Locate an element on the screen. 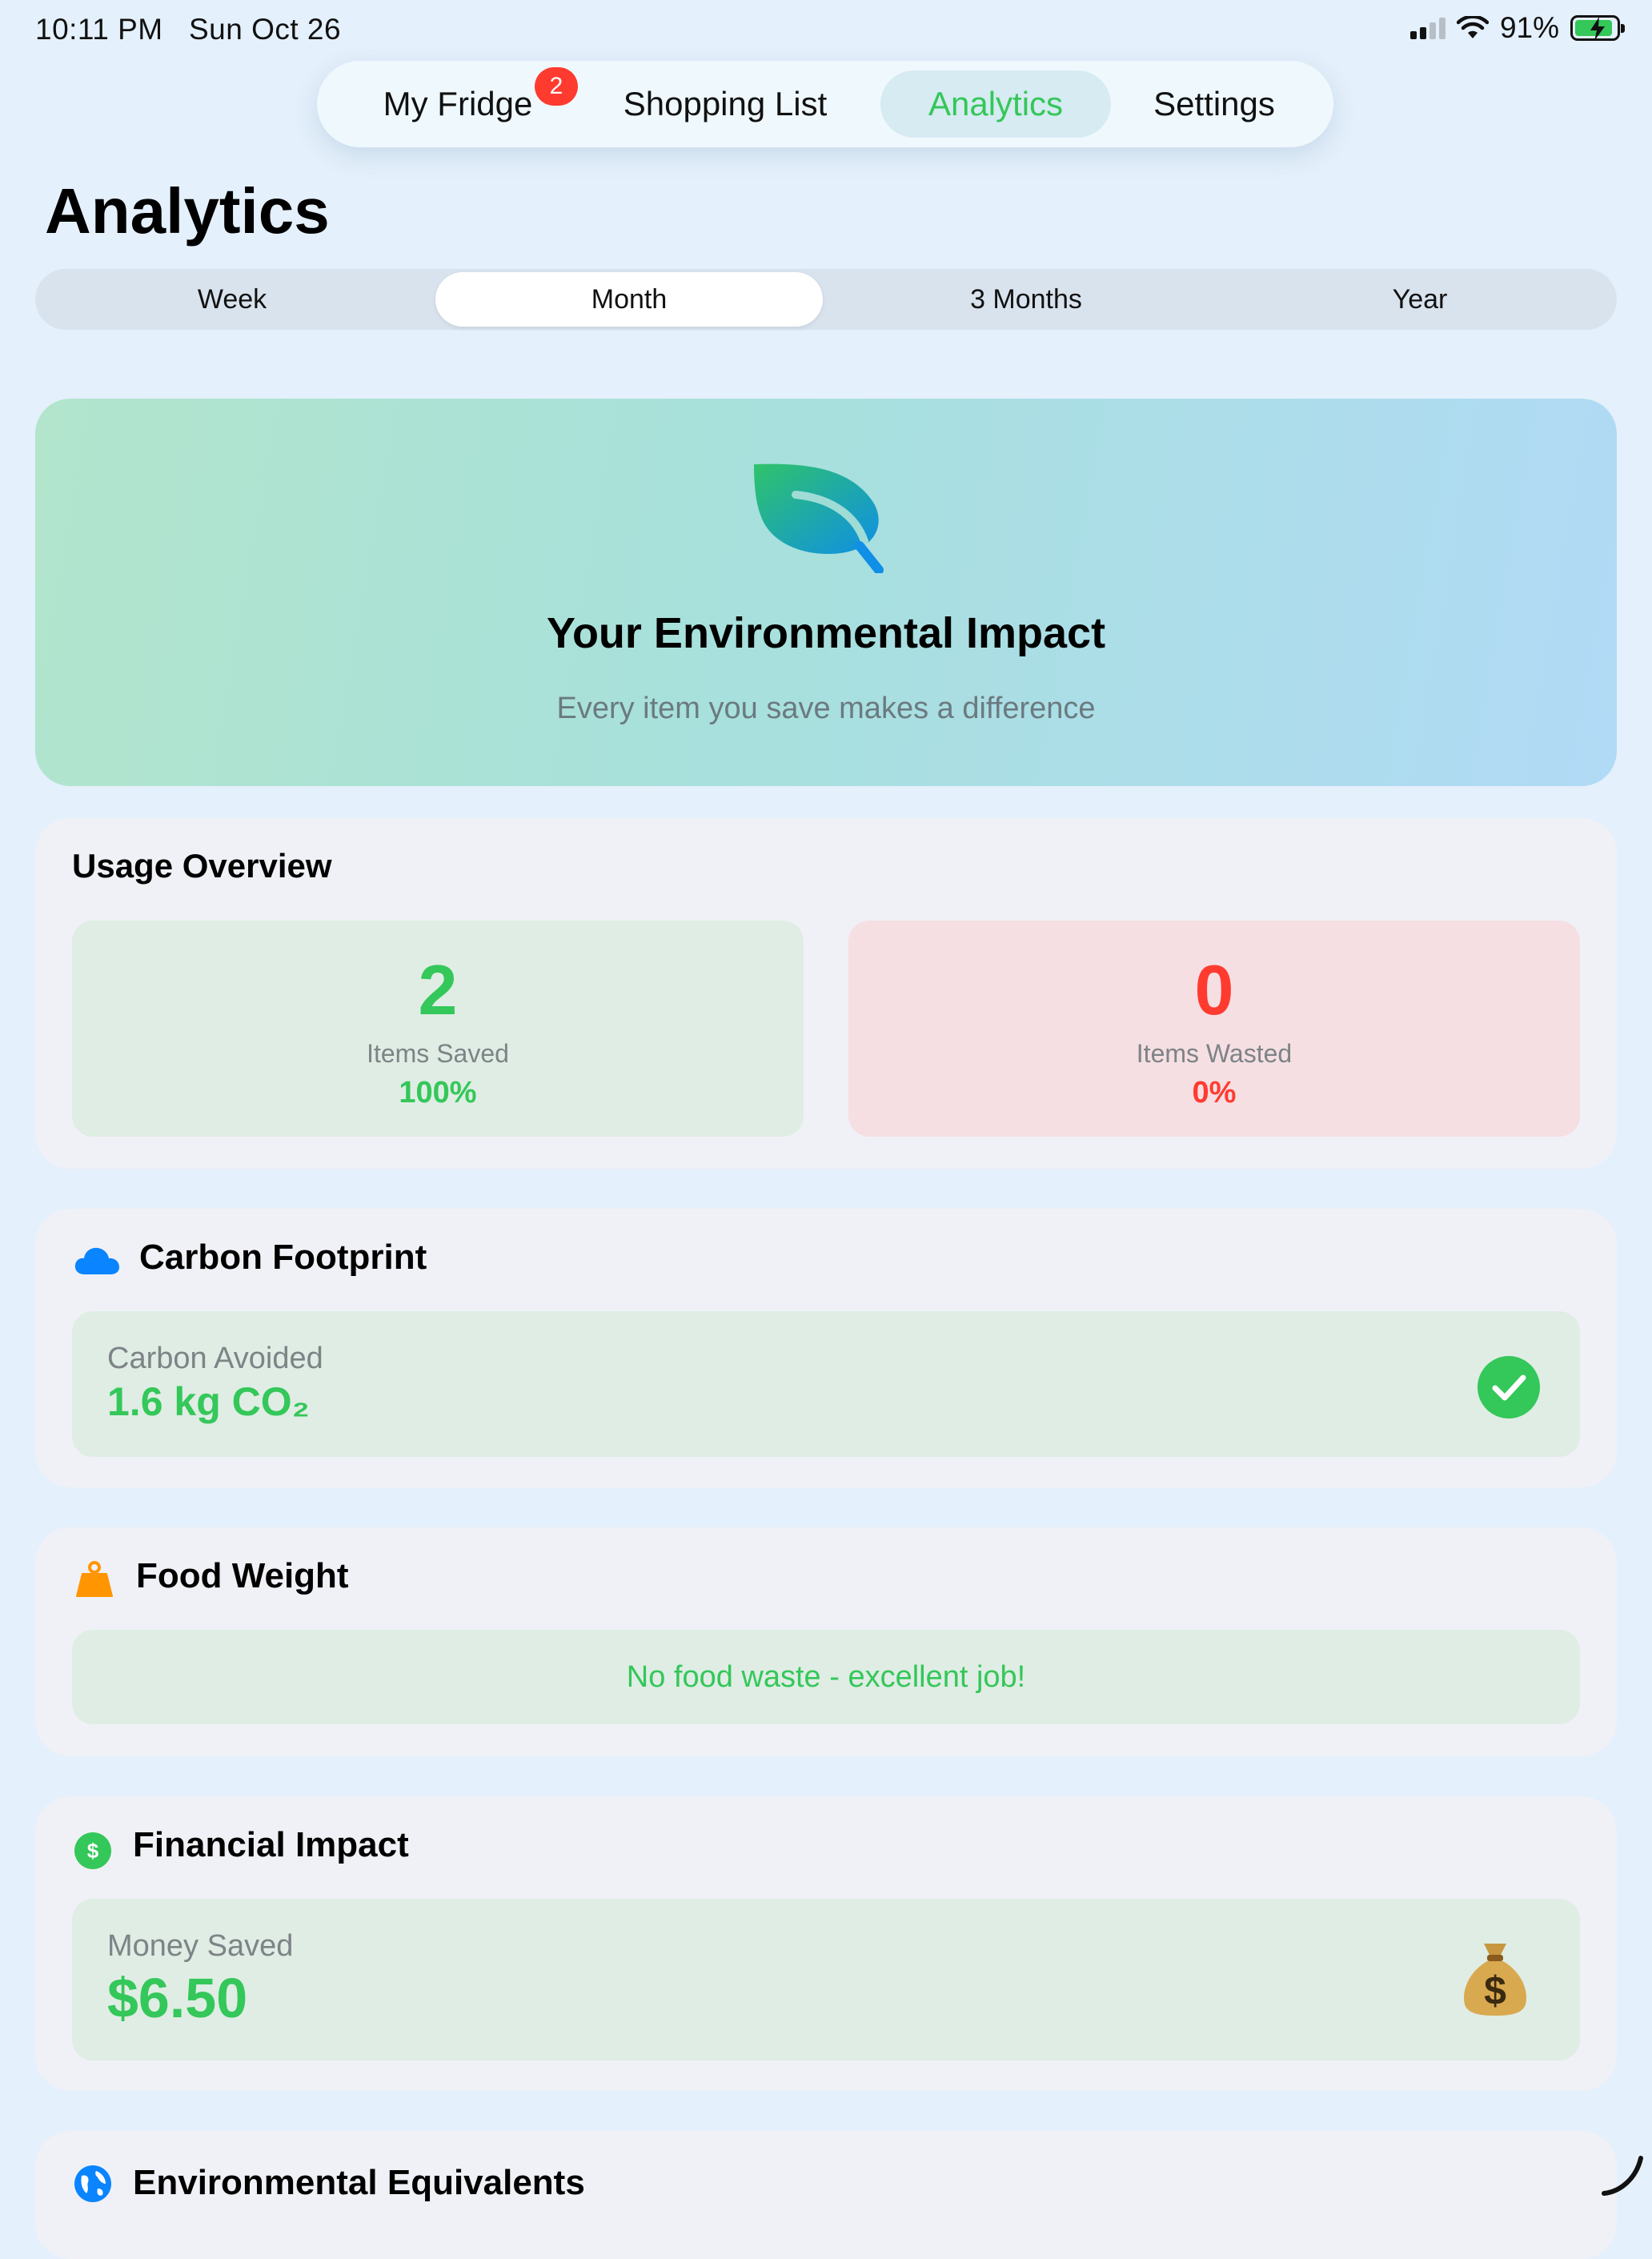  tab-label: Settings is located at coordinates (1214, 103).